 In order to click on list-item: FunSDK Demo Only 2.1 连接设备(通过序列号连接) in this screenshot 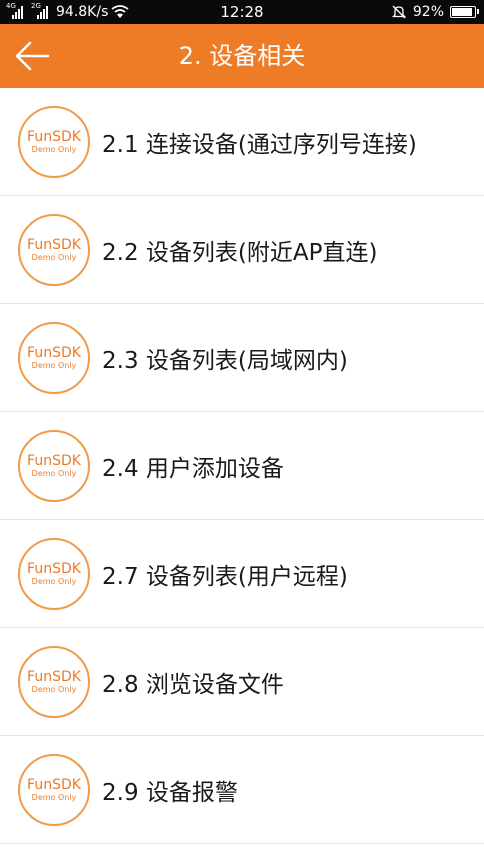, I will do `click(242, 142)`.